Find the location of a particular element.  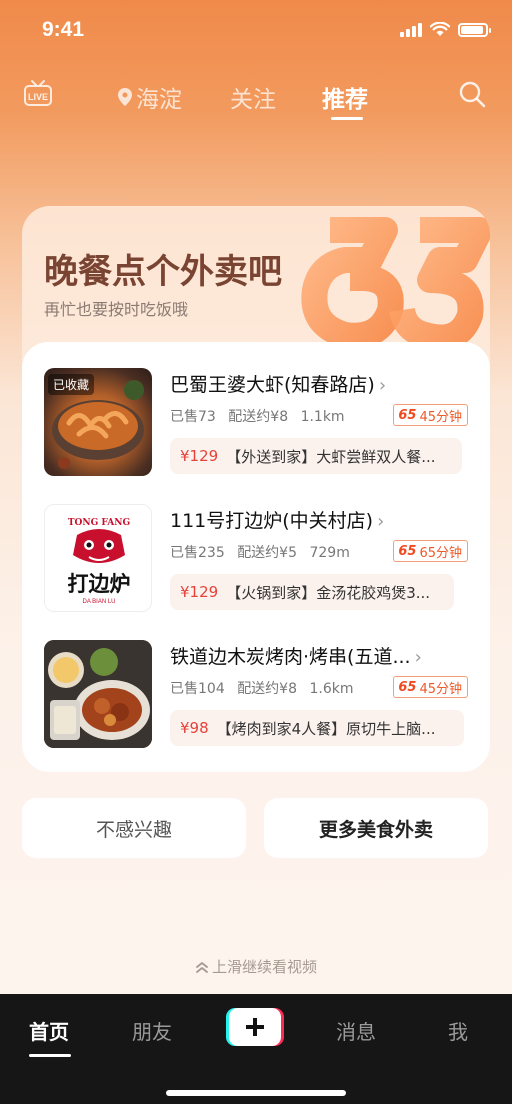

tab-messages: 消息 is located at coordinates (356, 1030).